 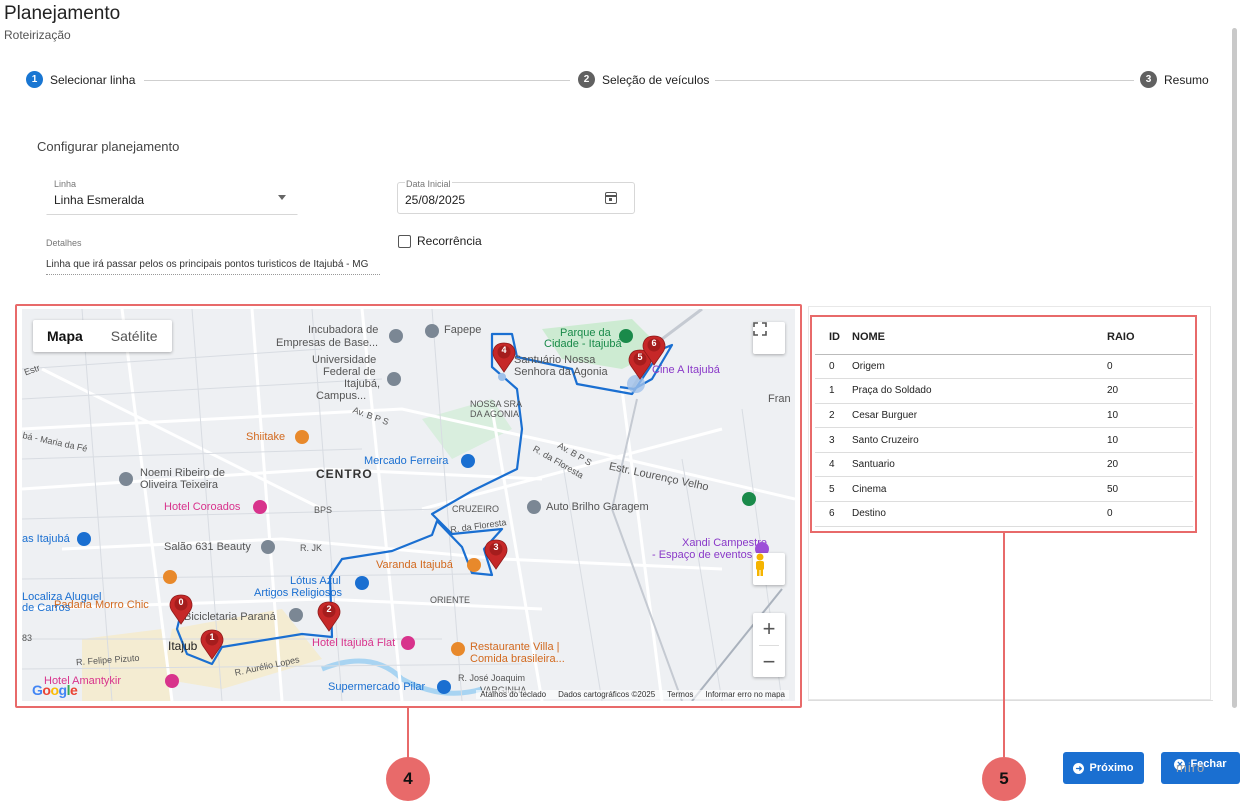 What do you see at coordinates (769, 569) in the screenshot?
I see `street-view-button` at bounding box center [769, 569].